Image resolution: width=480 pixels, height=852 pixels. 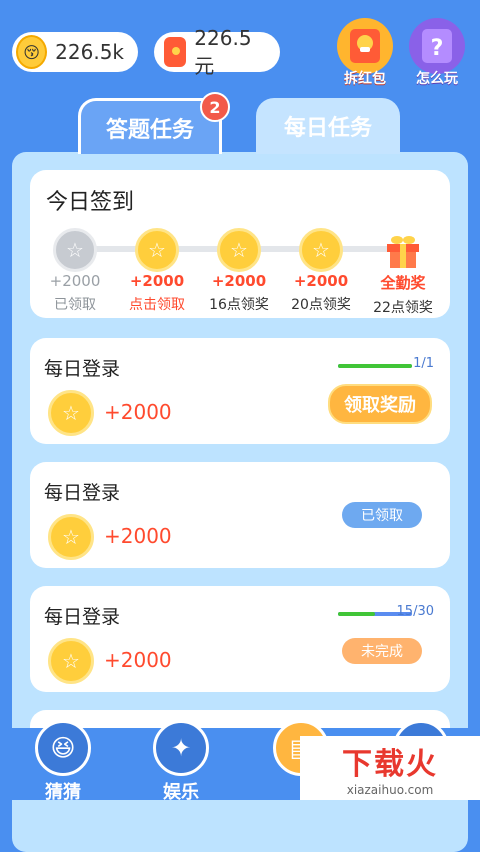 I want to click on checkin-day: 全勤奖 22点领奖, so click(x=403, y=272).